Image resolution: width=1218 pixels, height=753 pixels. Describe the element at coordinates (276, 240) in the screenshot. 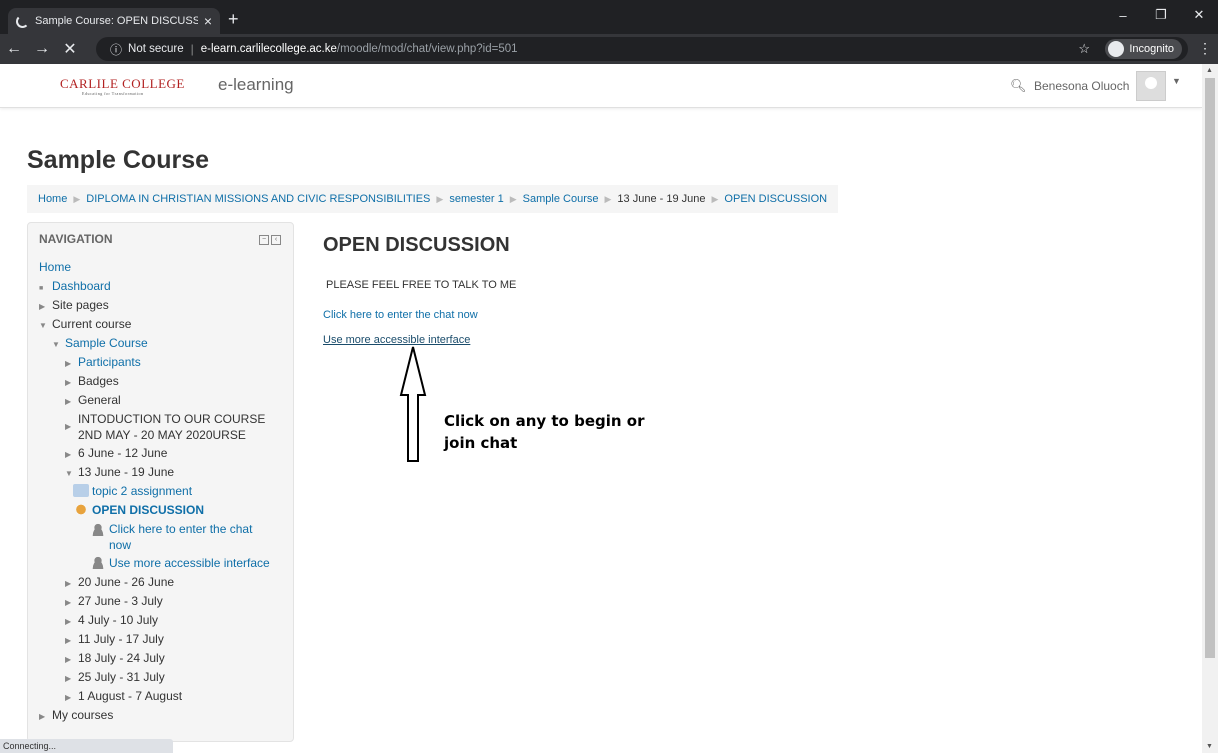

I see `dock-block-icon: ‹` at that location.